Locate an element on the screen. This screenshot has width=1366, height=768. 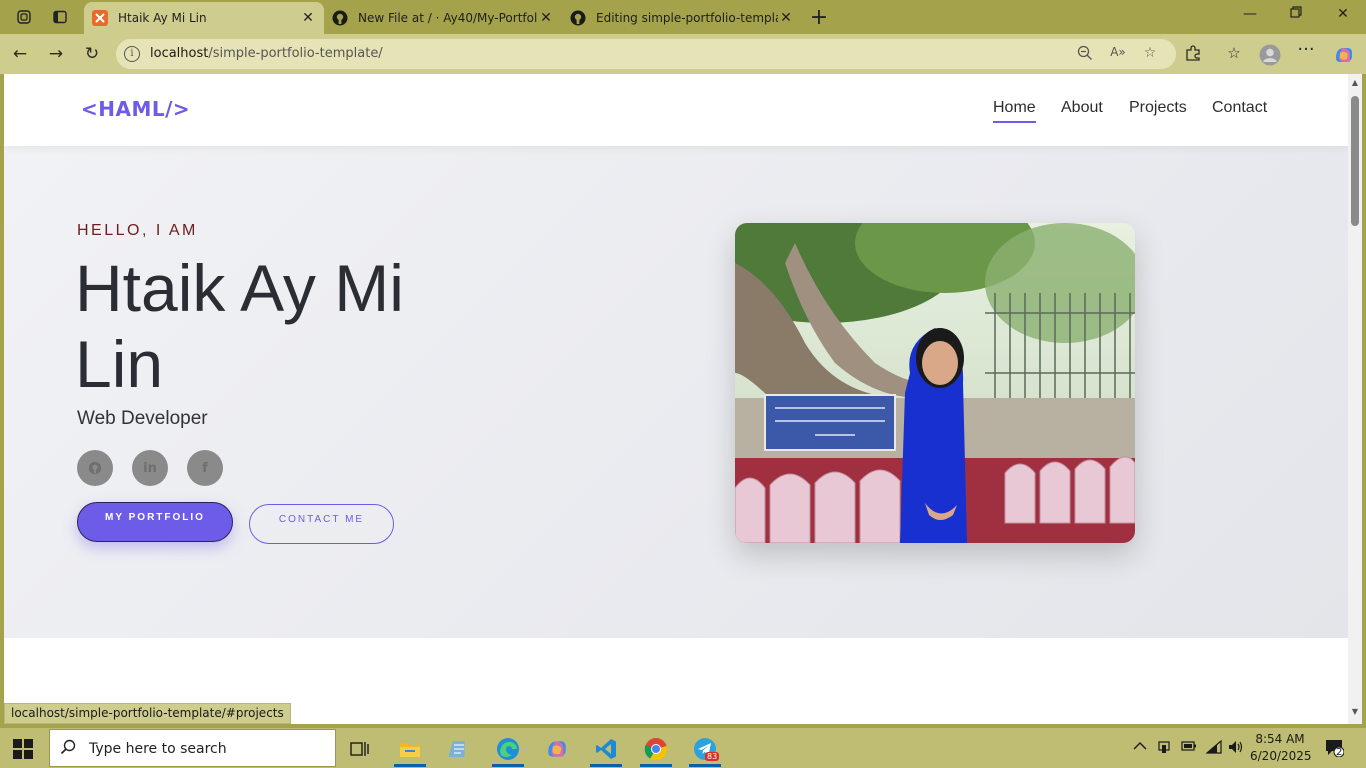
url-path: /simple-portfolio-template/ is located at coordinates (295, 53).